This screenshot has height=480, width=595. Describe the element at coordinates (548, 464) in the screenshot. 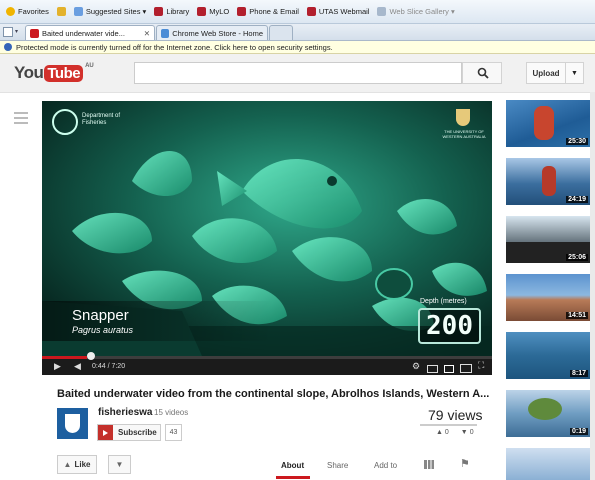

I see `related-video-thumb` at that location.